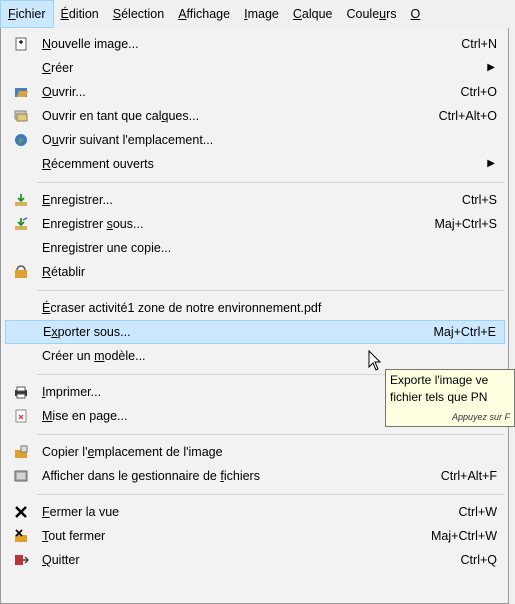 The image size is (515, 604). What do you see at coordinates (204, 14) in the screenshot?
I see `menu-affichage: Affichage` at bounding box center [204, 14].